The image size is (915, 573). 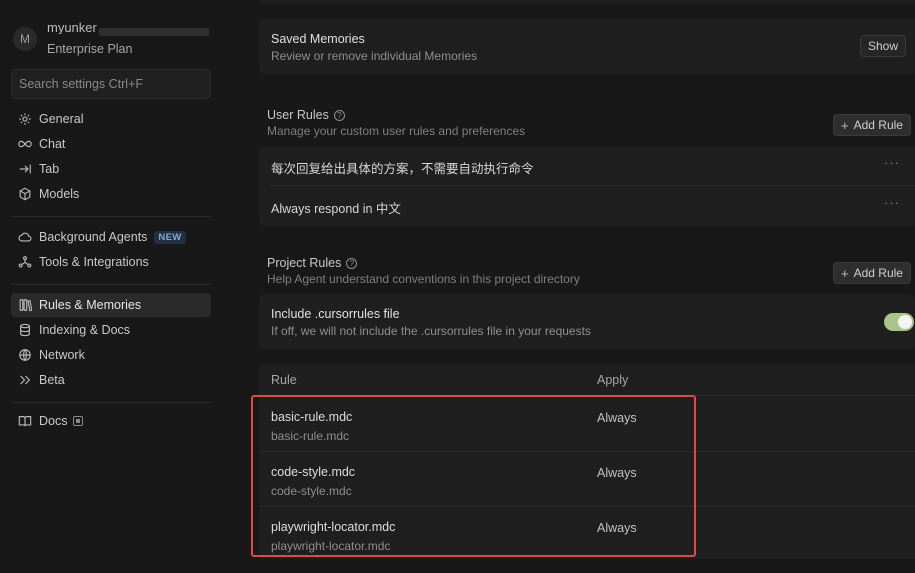 I want to click on show-memories-button: Show, so click(x=883, y=46).